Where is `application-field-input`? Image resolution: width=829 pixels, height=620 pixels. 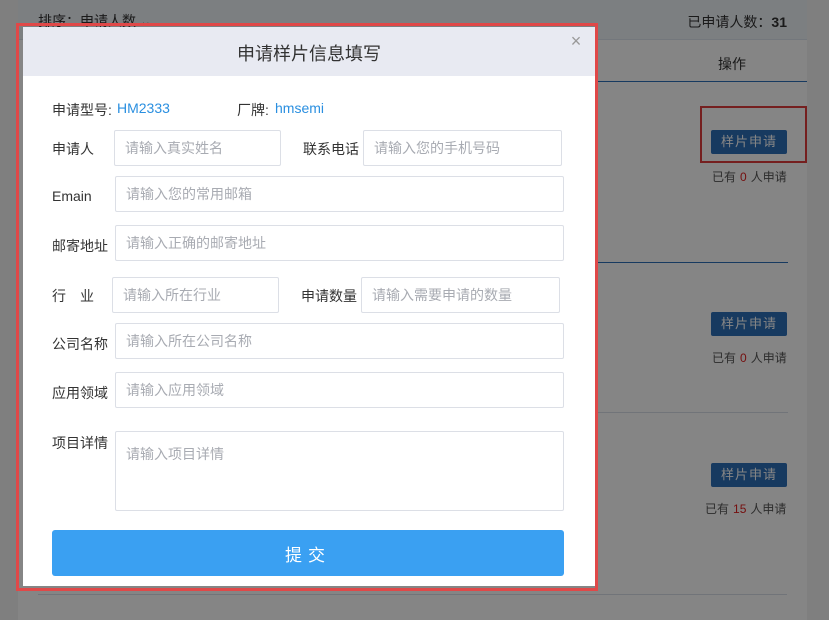 application-field-input is located at coordinates (339, 390).